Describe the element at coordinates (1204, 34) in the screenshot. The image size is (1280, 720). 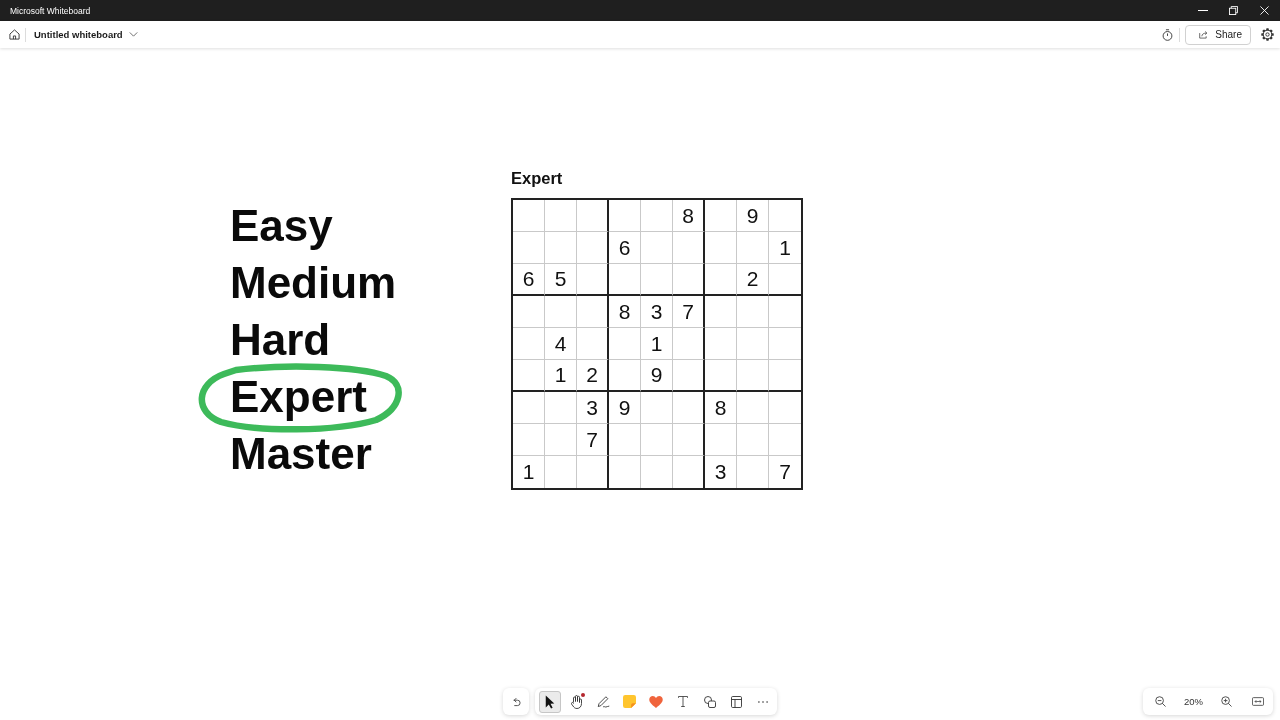
I see `share-icon` at that location.